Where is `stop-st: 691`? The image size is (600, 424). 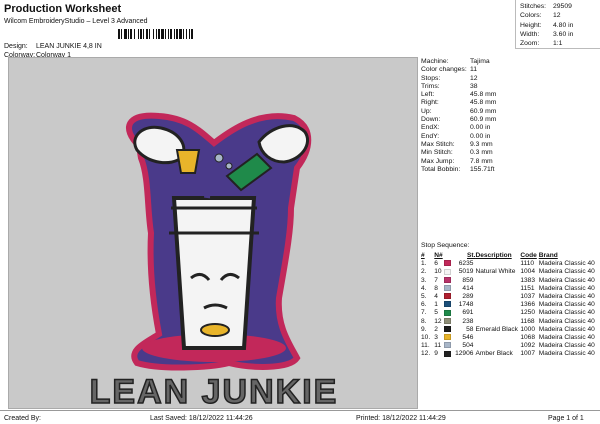 stop-st: 691 is located at coordinates (468, 313).